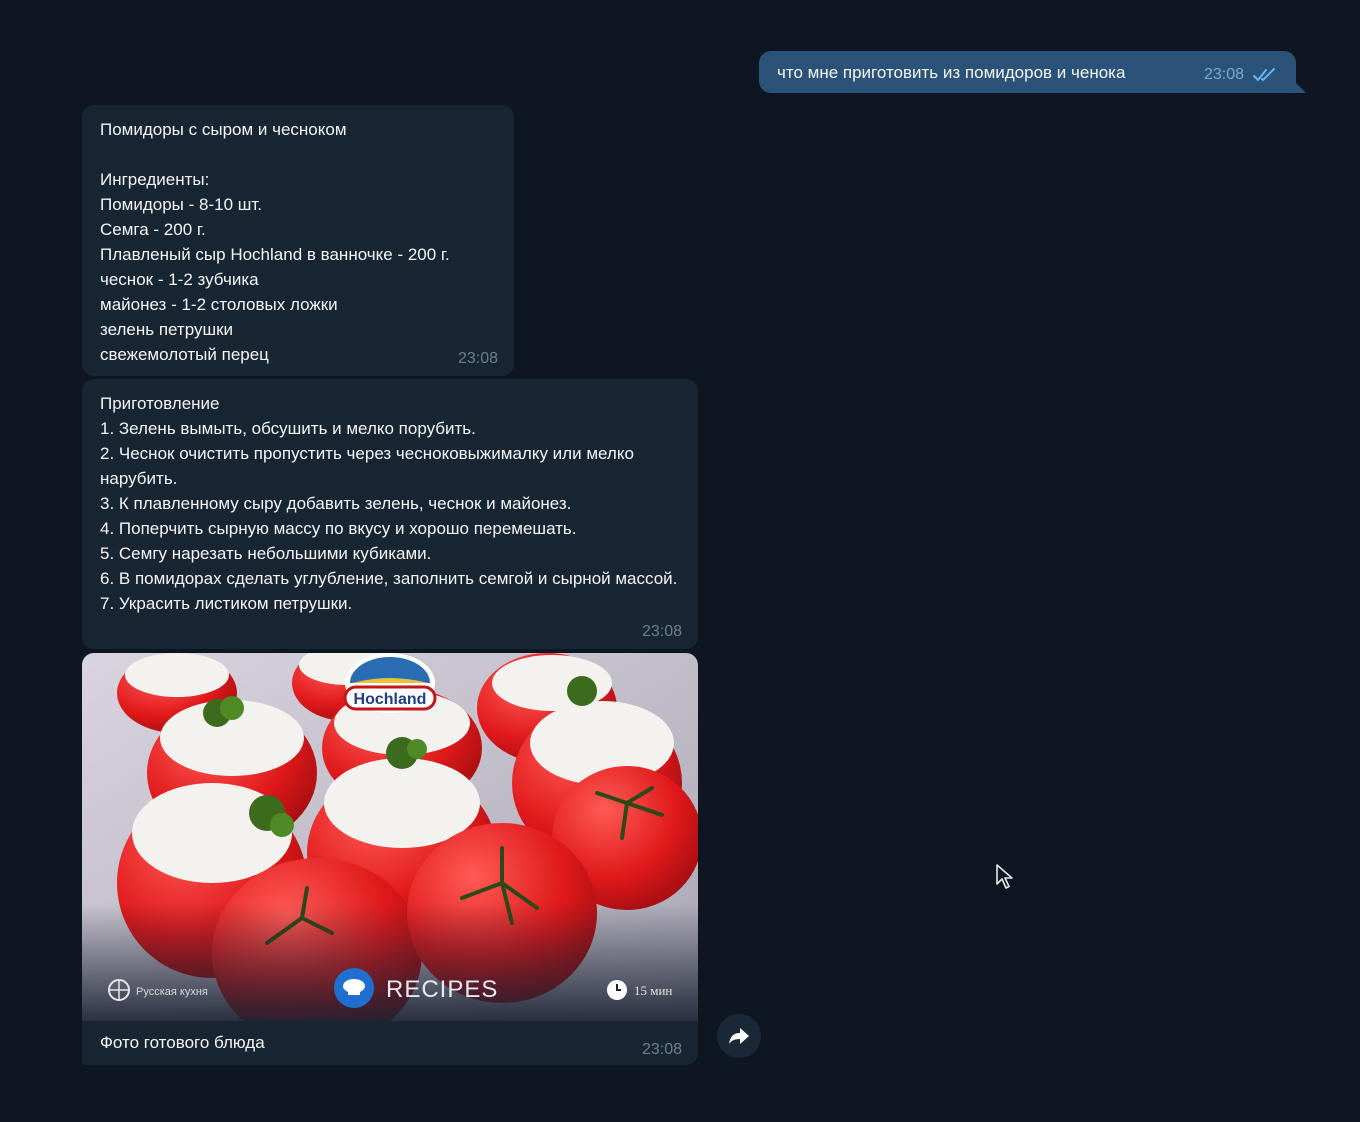  I want to click on double-check-icon, so click(1264, 75).